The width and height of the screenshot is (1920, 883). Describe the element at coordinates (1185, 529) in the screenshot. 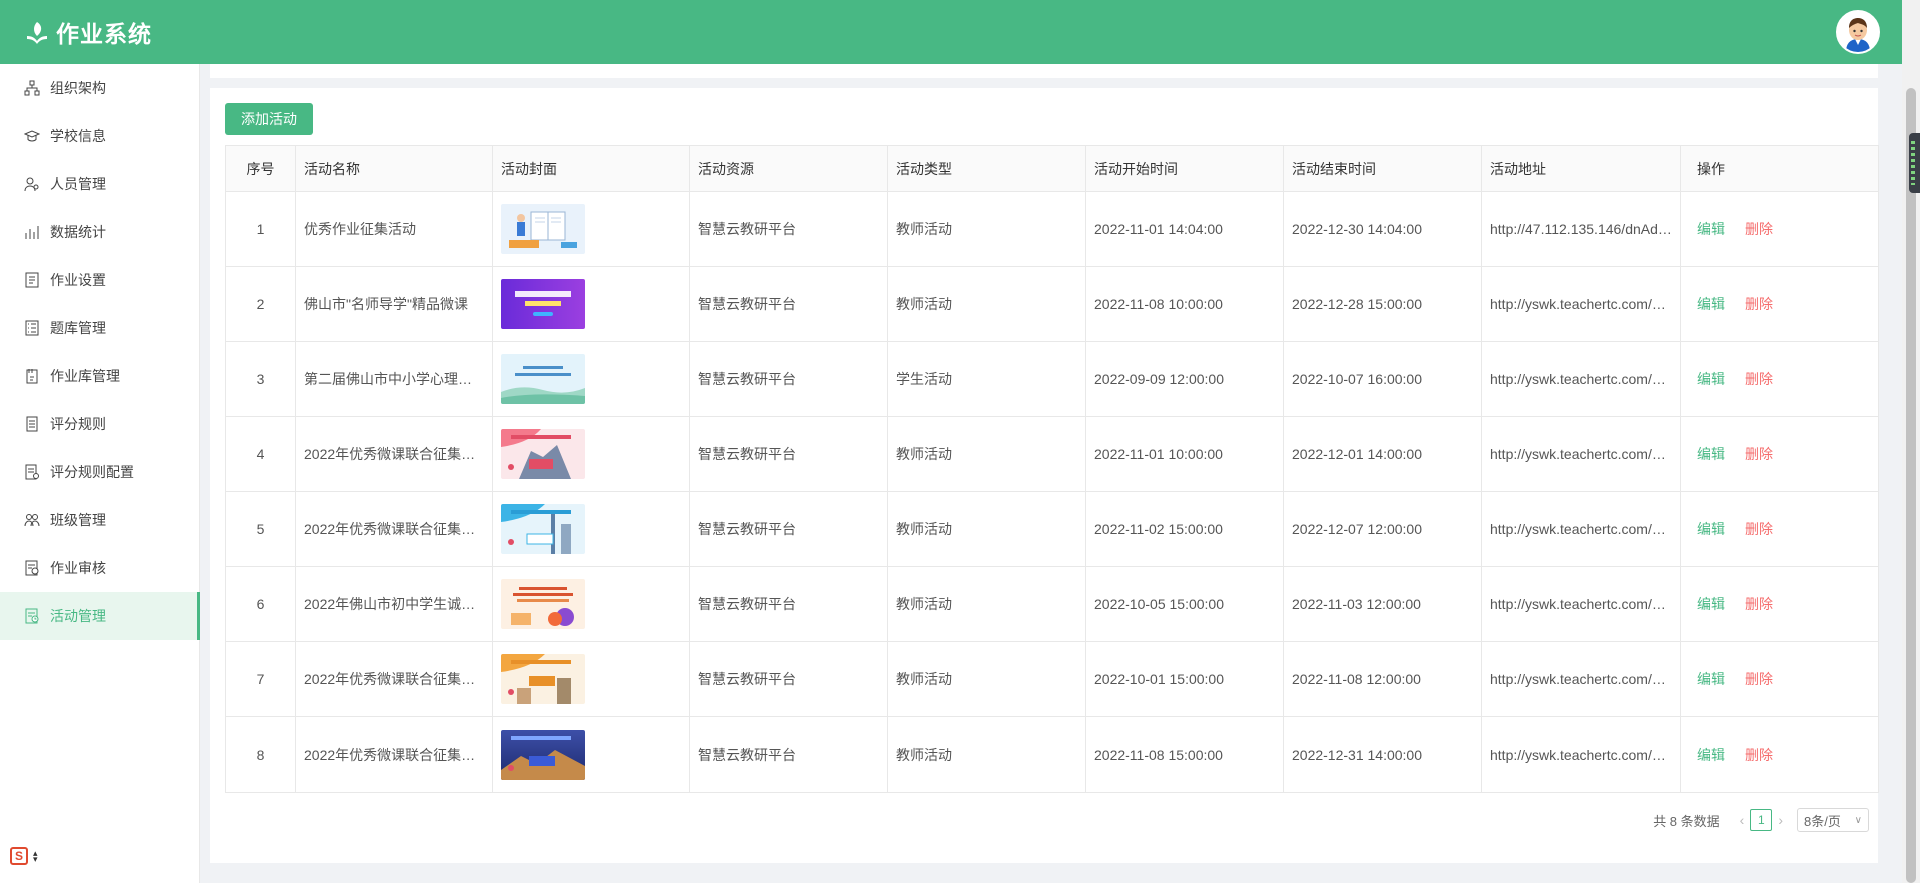

I see `activity-start-time: 2022-11-02 15:00:00` at that location.